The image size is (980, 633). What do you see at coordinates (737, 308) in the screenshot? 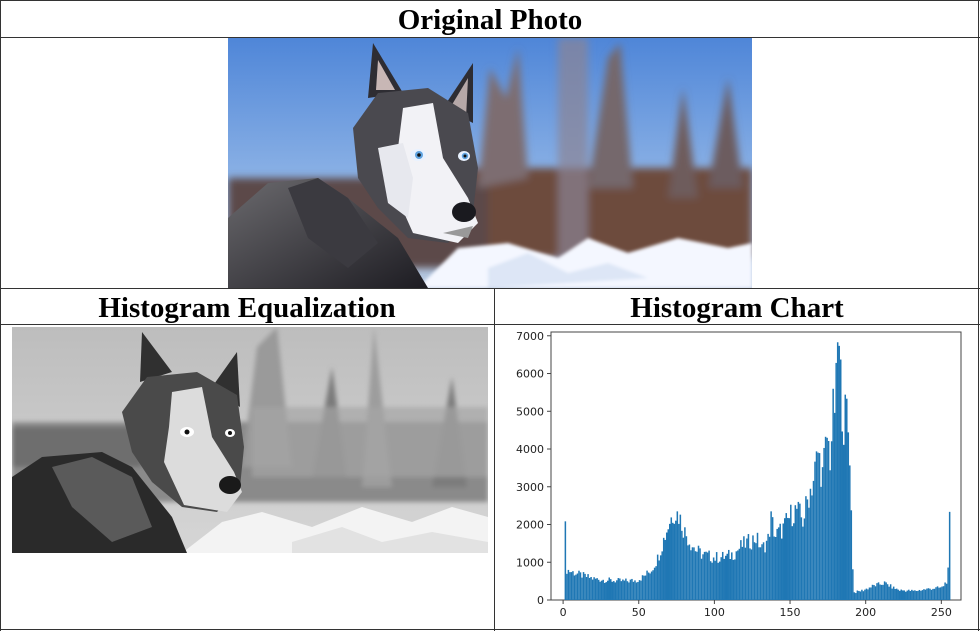
I see `header-histogram-chart: Histogram Chart` at bounding box center [737, 308].